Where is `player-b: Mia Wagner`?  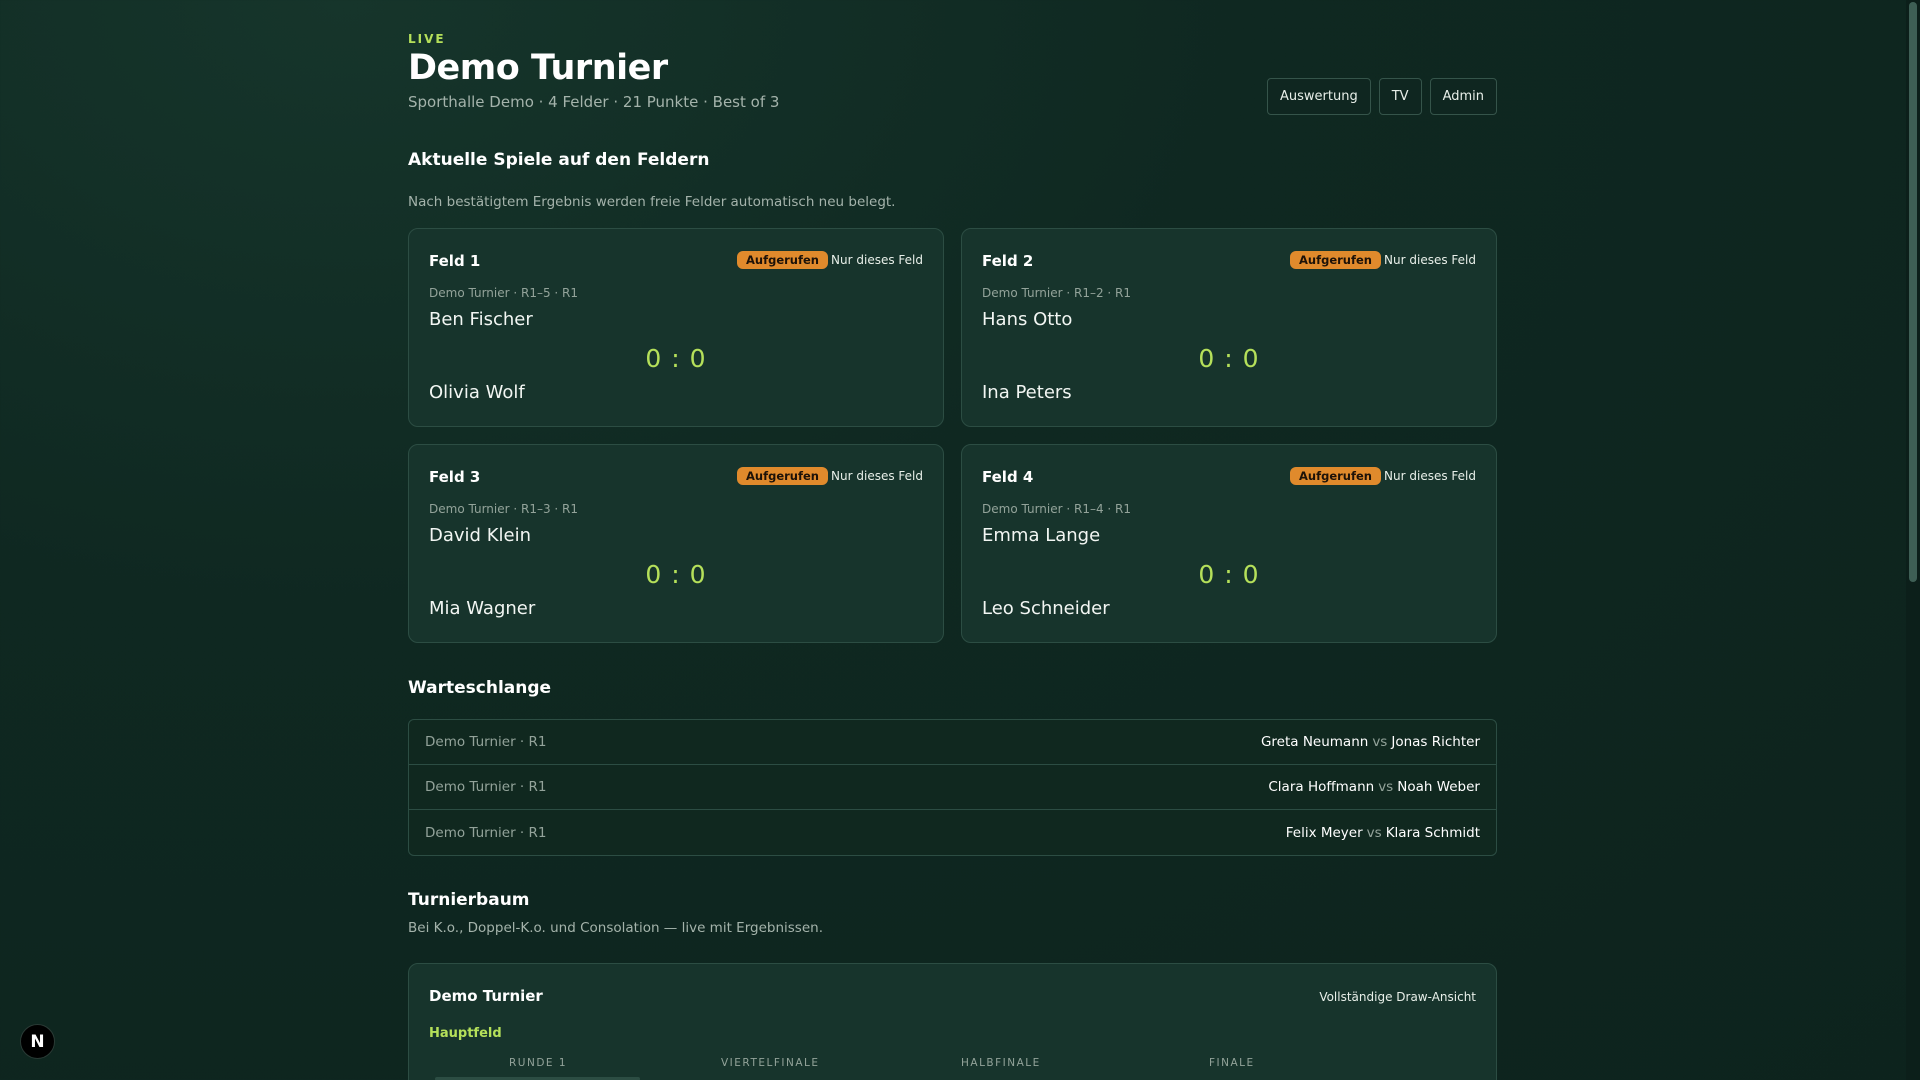 player-b: Mia Wagner is located at coordinates (482, 608).